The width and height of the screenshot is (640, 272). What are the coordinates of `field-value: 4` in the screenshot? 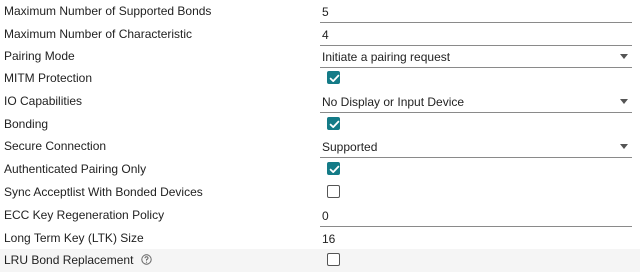 It's located at (325, 35).